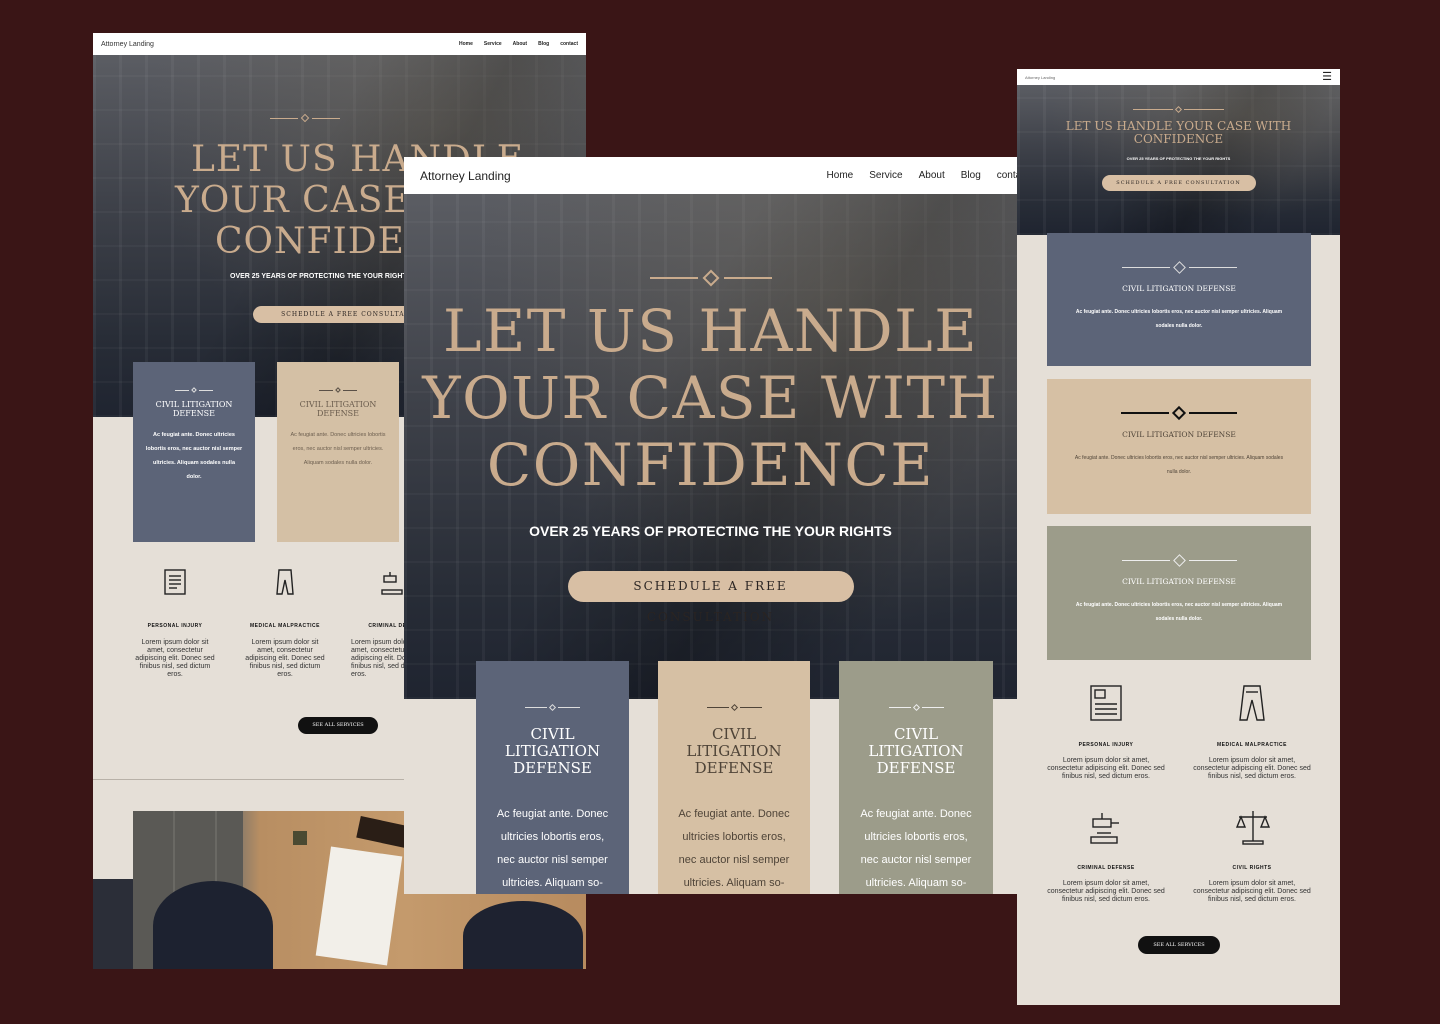 The height and width of the screenshot is (1024, 1440). What do you see at coordinates (465, 176) in the screenshot?
I see `center-brand: Attorney Landing` at bounding box center [465, 176].